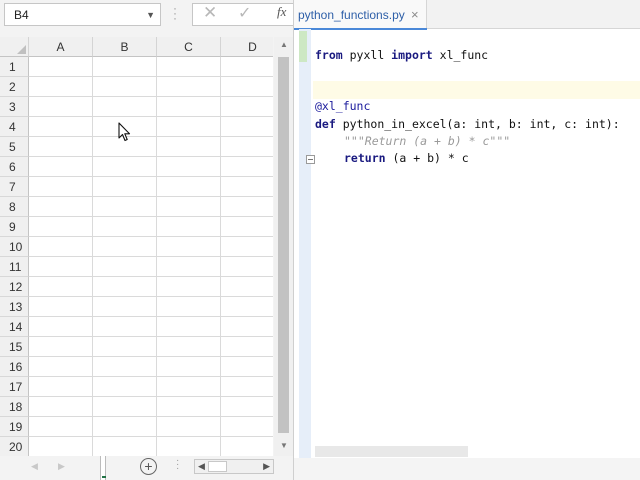  I want to click on mouse-cursor-icon, so click(124, 132).